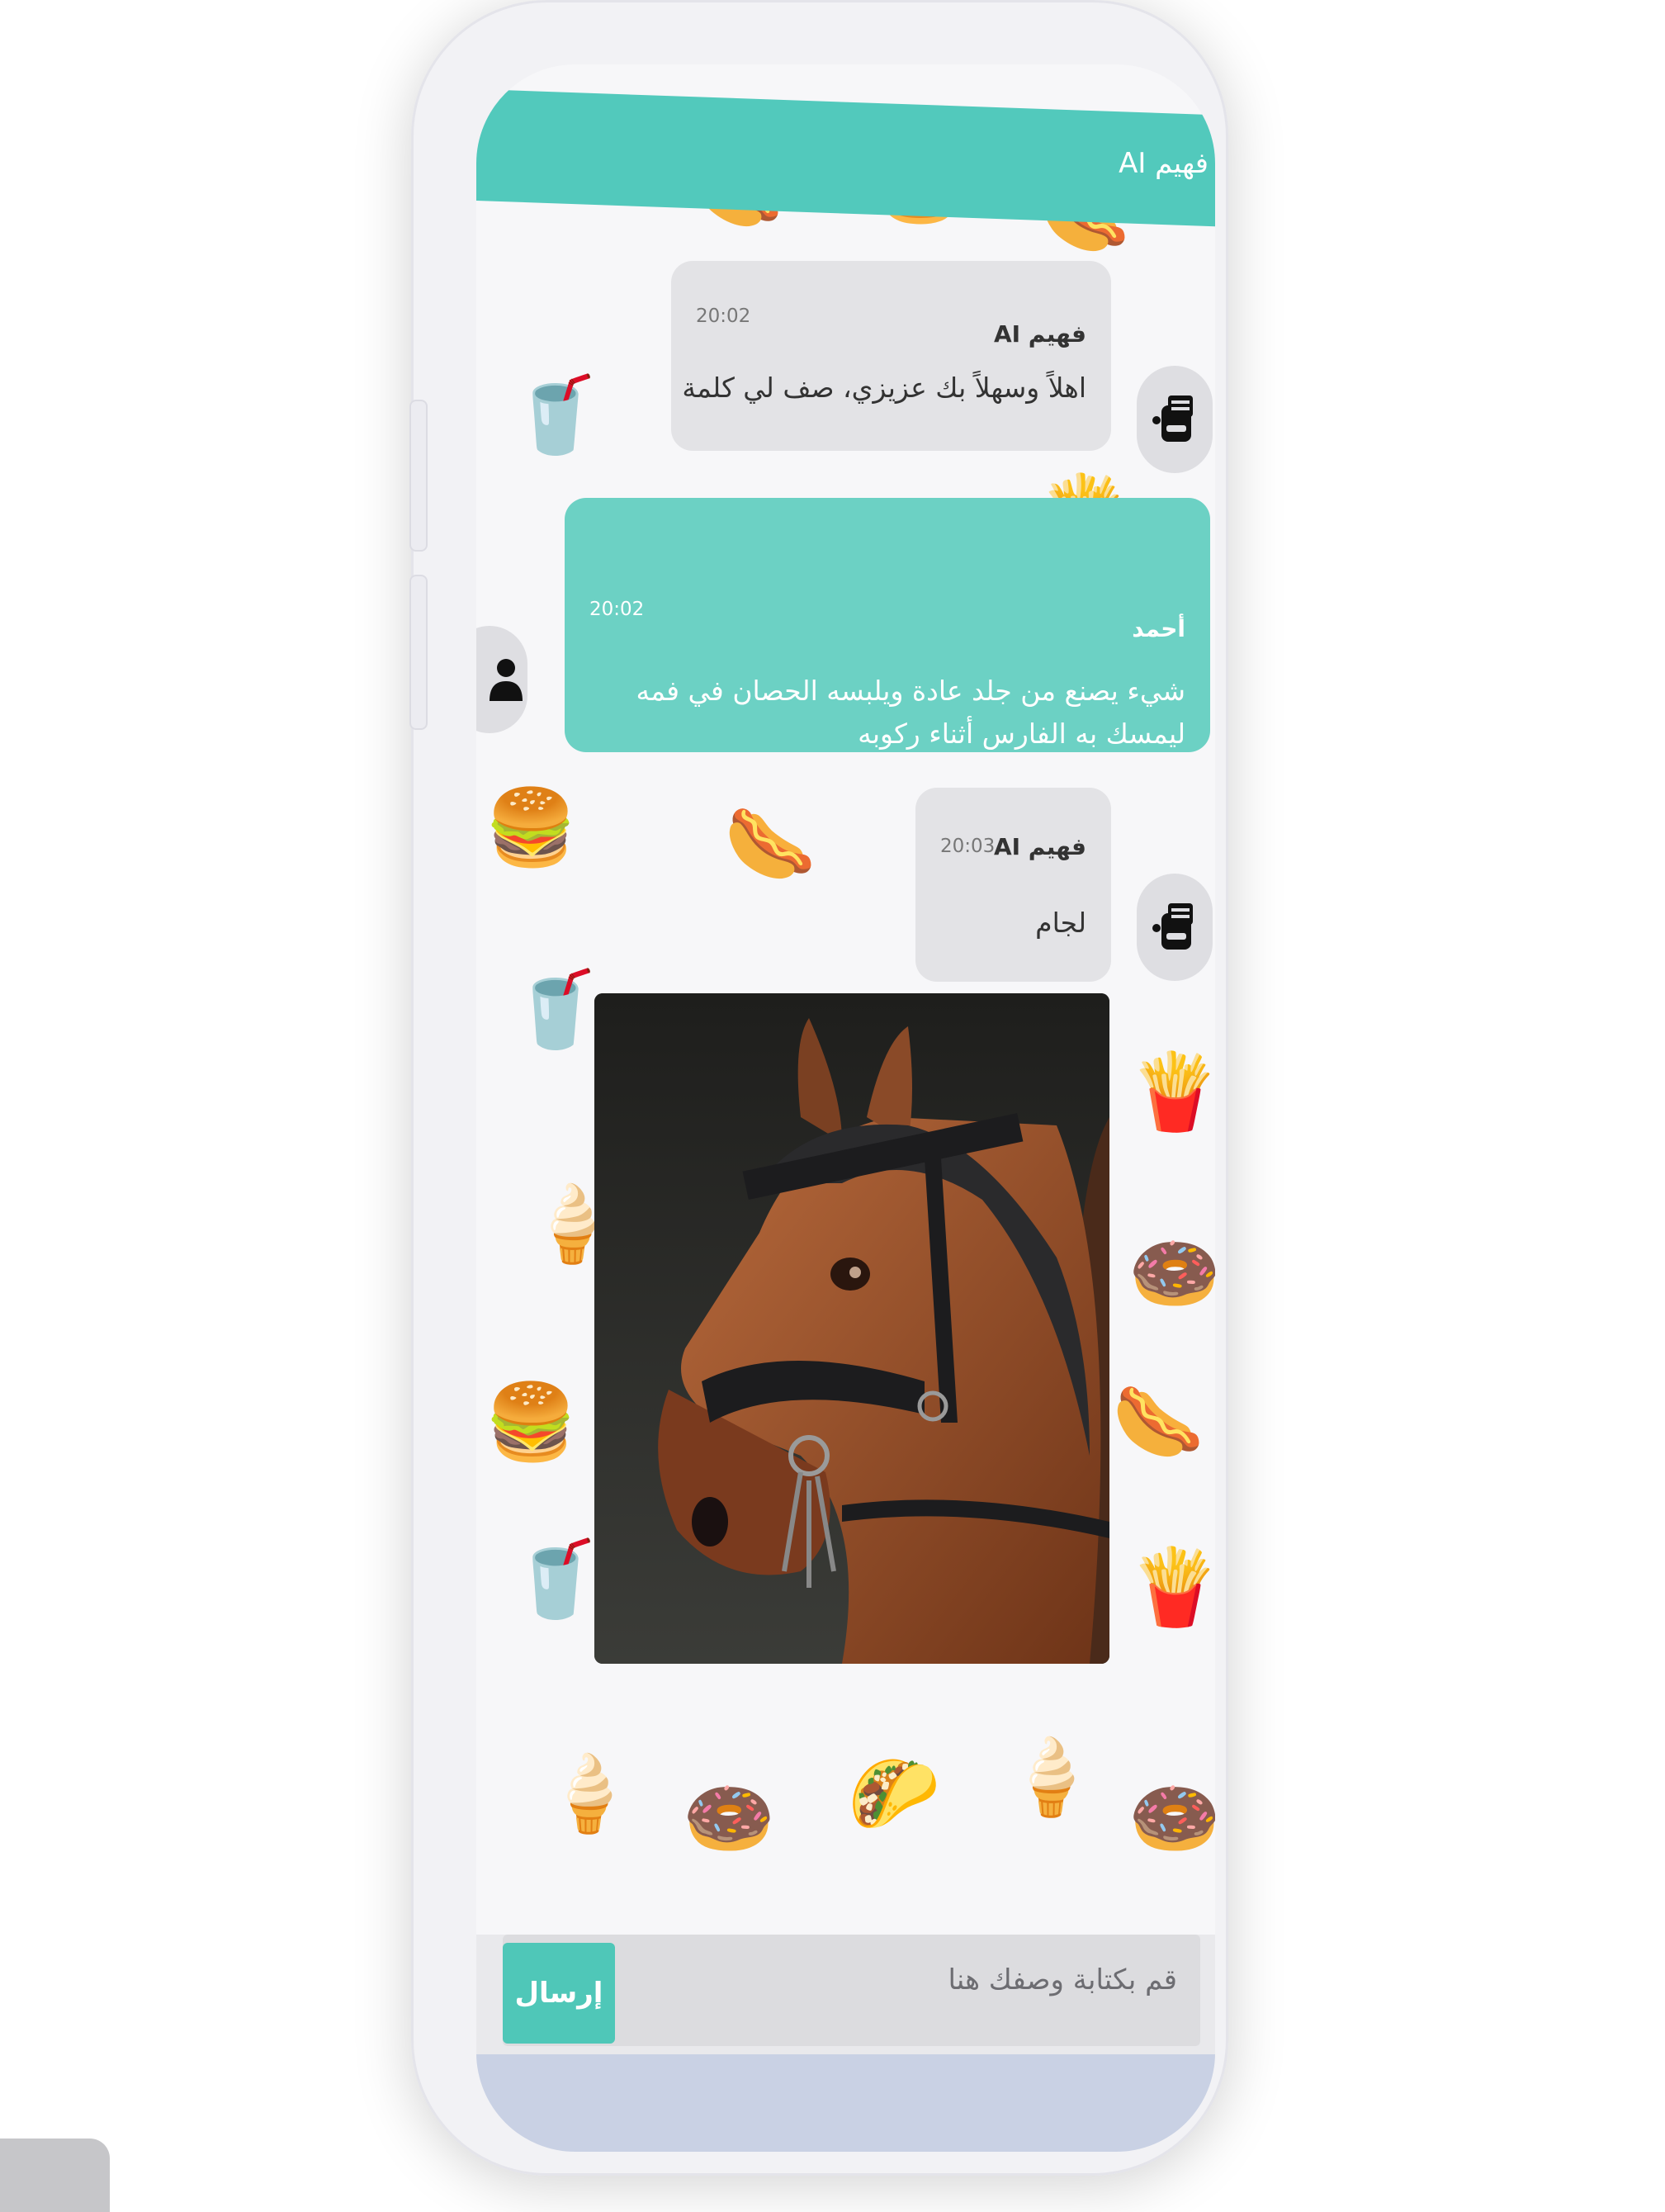 The width and height of the screenshot is (1665, 2212). What do you see at coordinates (851, 1990) in the screenshot?
I see `message-input: قم بكتابة وصفك هنا إرسال` at bounding box center [851, 1990].